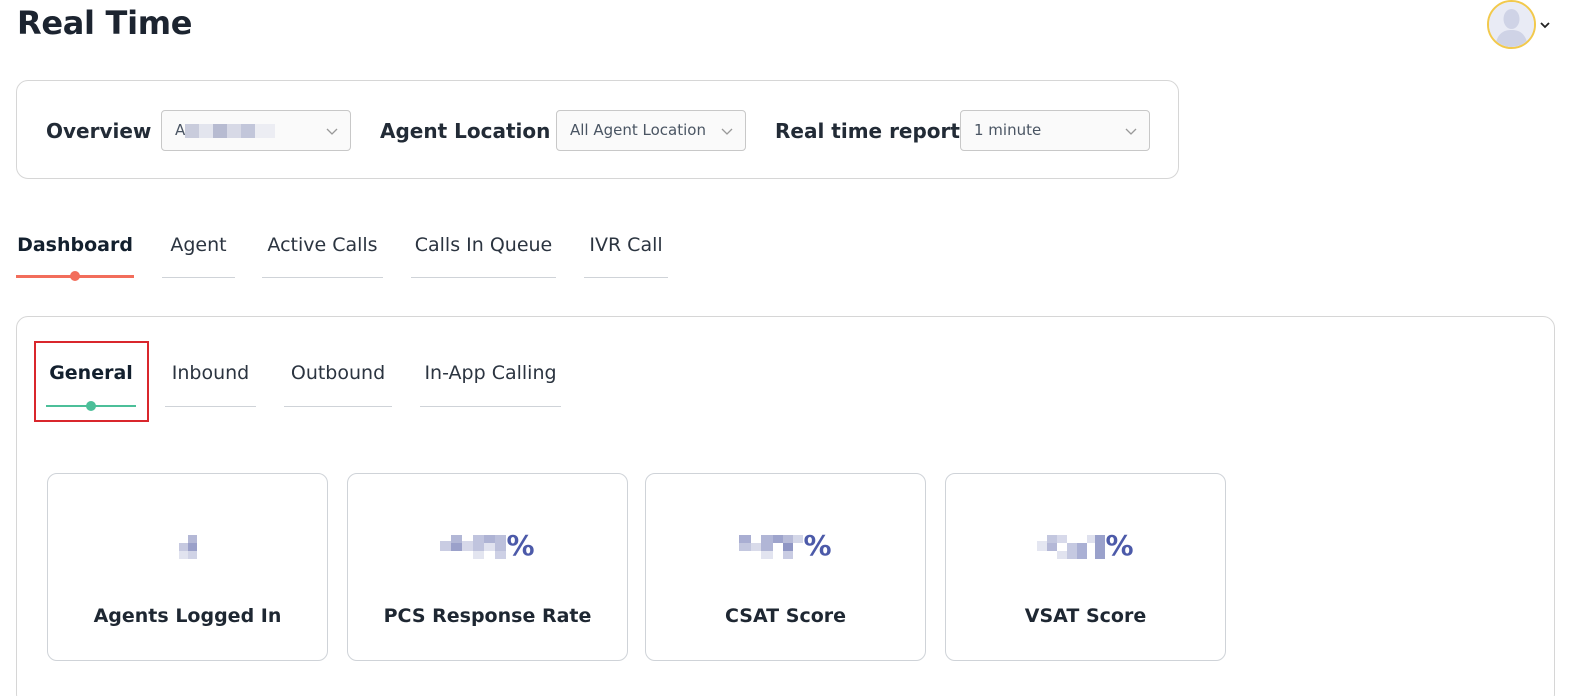 The height and width of the screenshot is (696, 1585). I want to click on metric-card-csat-score: % CSAT Score, so click(785, 567).